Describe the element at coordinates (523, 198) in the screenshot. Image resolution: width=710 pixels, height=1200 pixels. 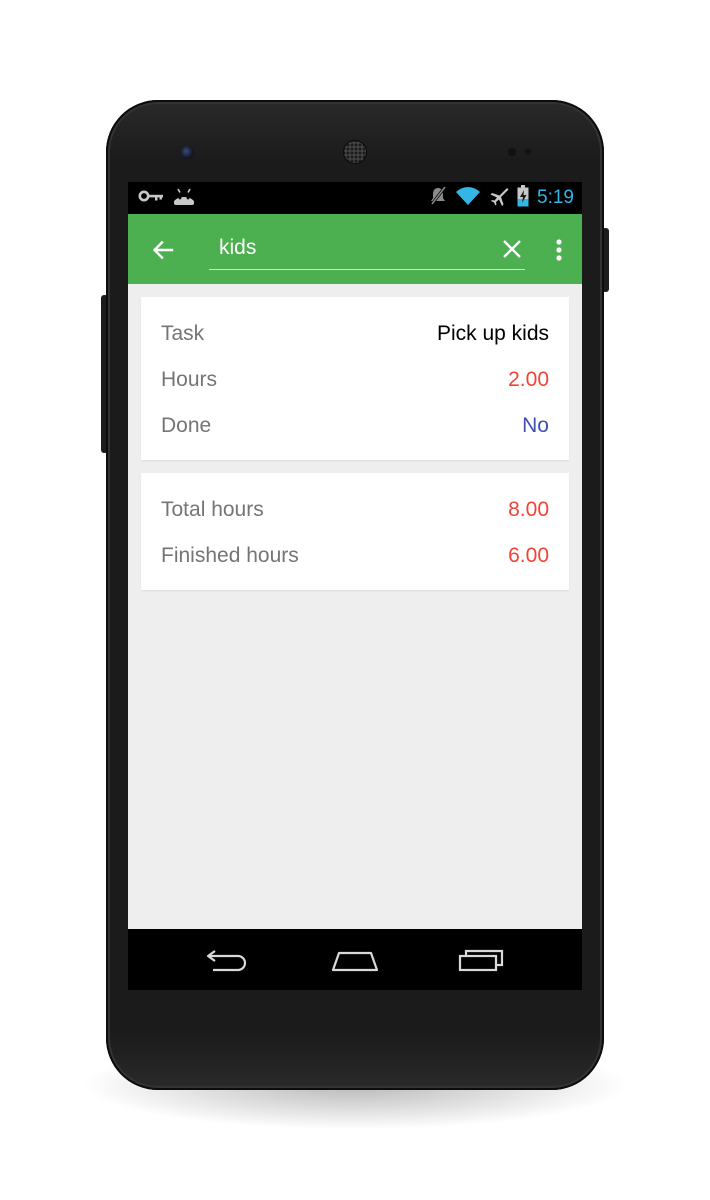
I see `battery-charging-icon` at that location.